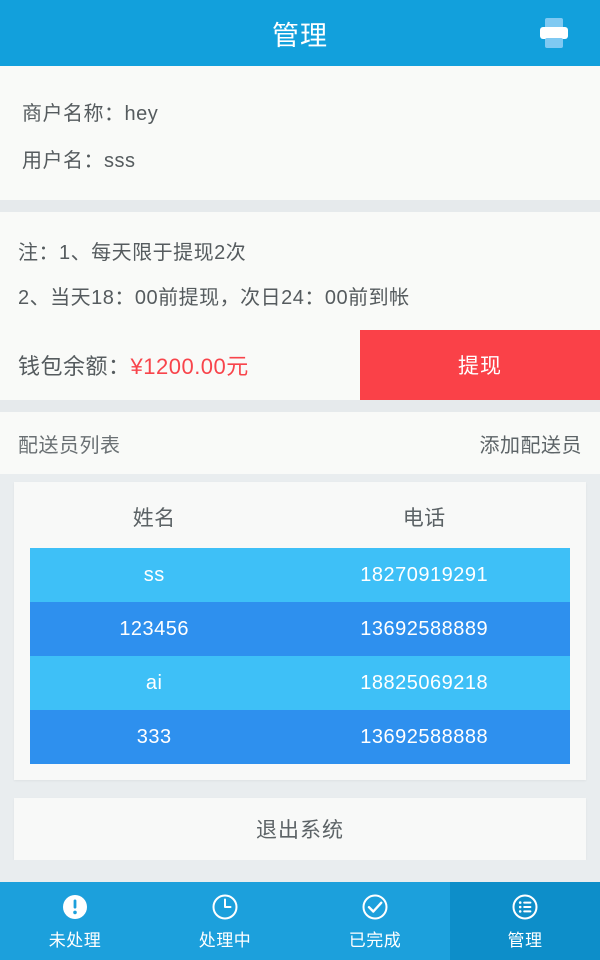  I want to click on withdraw-button: 提现, so click(480, 365).